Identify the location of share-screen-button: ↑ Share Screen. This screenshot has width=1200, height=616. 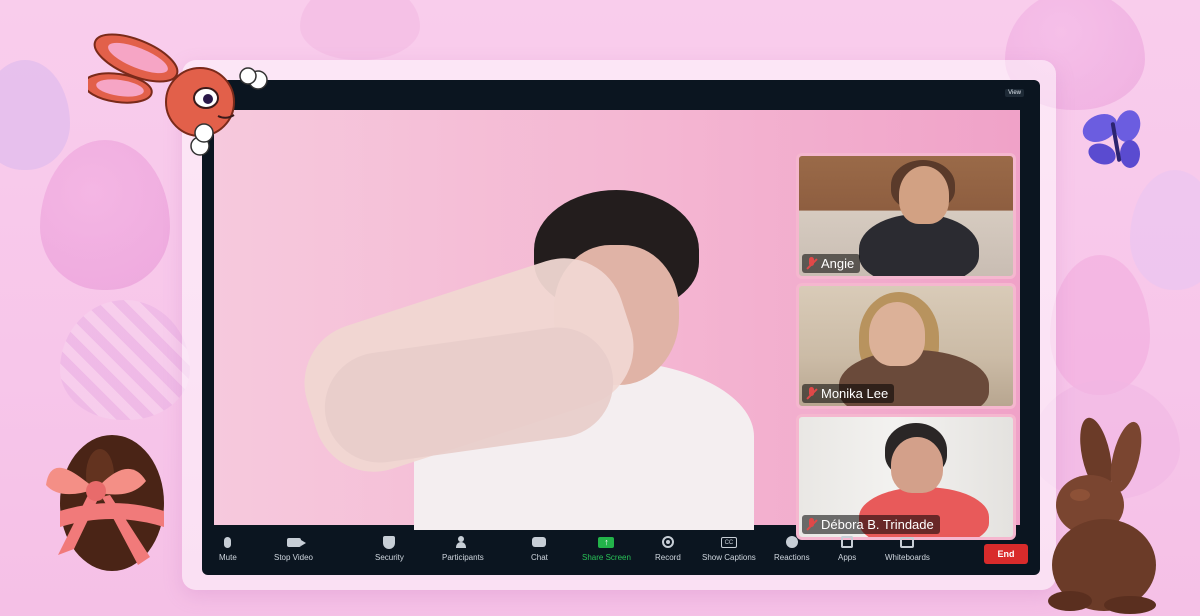
(606, 548).